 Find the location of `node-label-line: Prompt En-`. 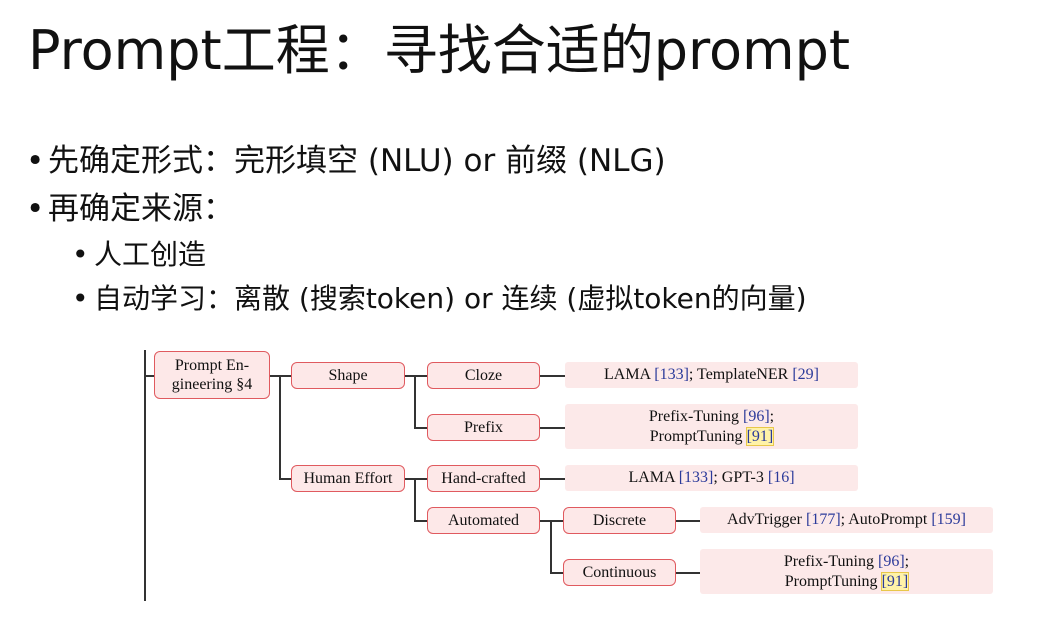

node-label-line: Prompt En- is located at coordinates (212, 365).